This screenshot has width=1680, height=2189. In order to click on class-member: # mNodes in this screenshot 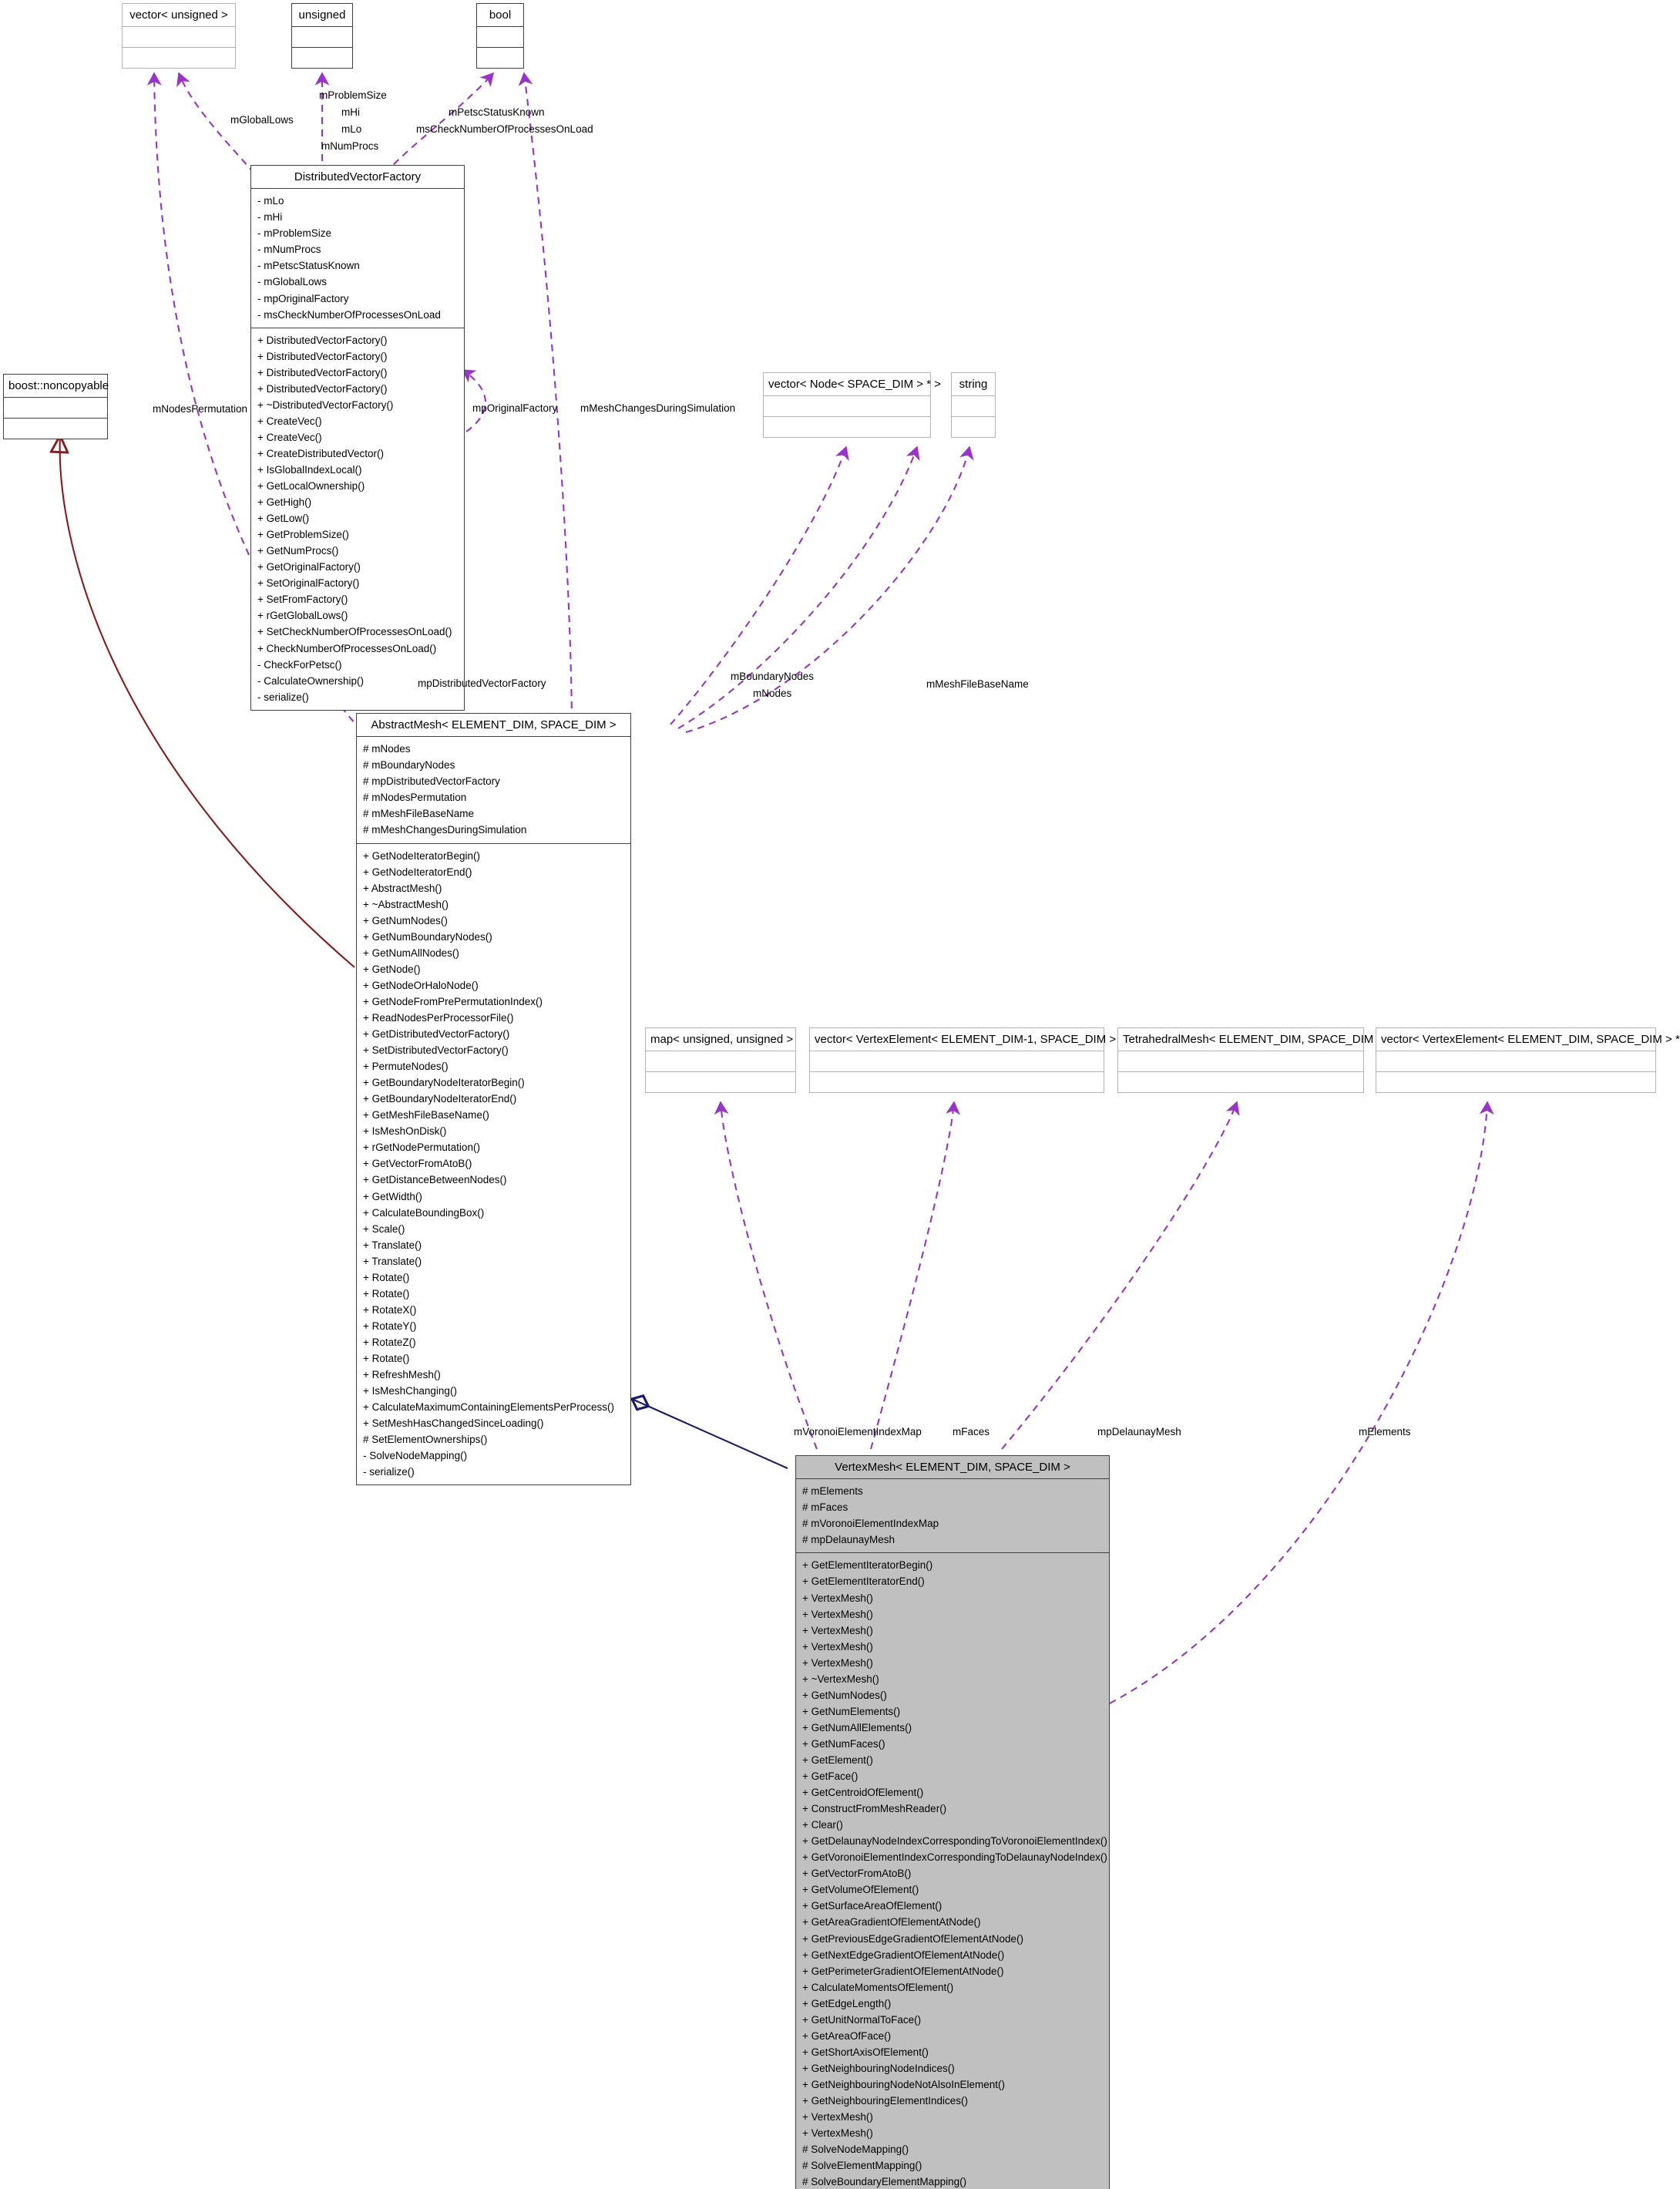, I will do `click(387, 749)`.